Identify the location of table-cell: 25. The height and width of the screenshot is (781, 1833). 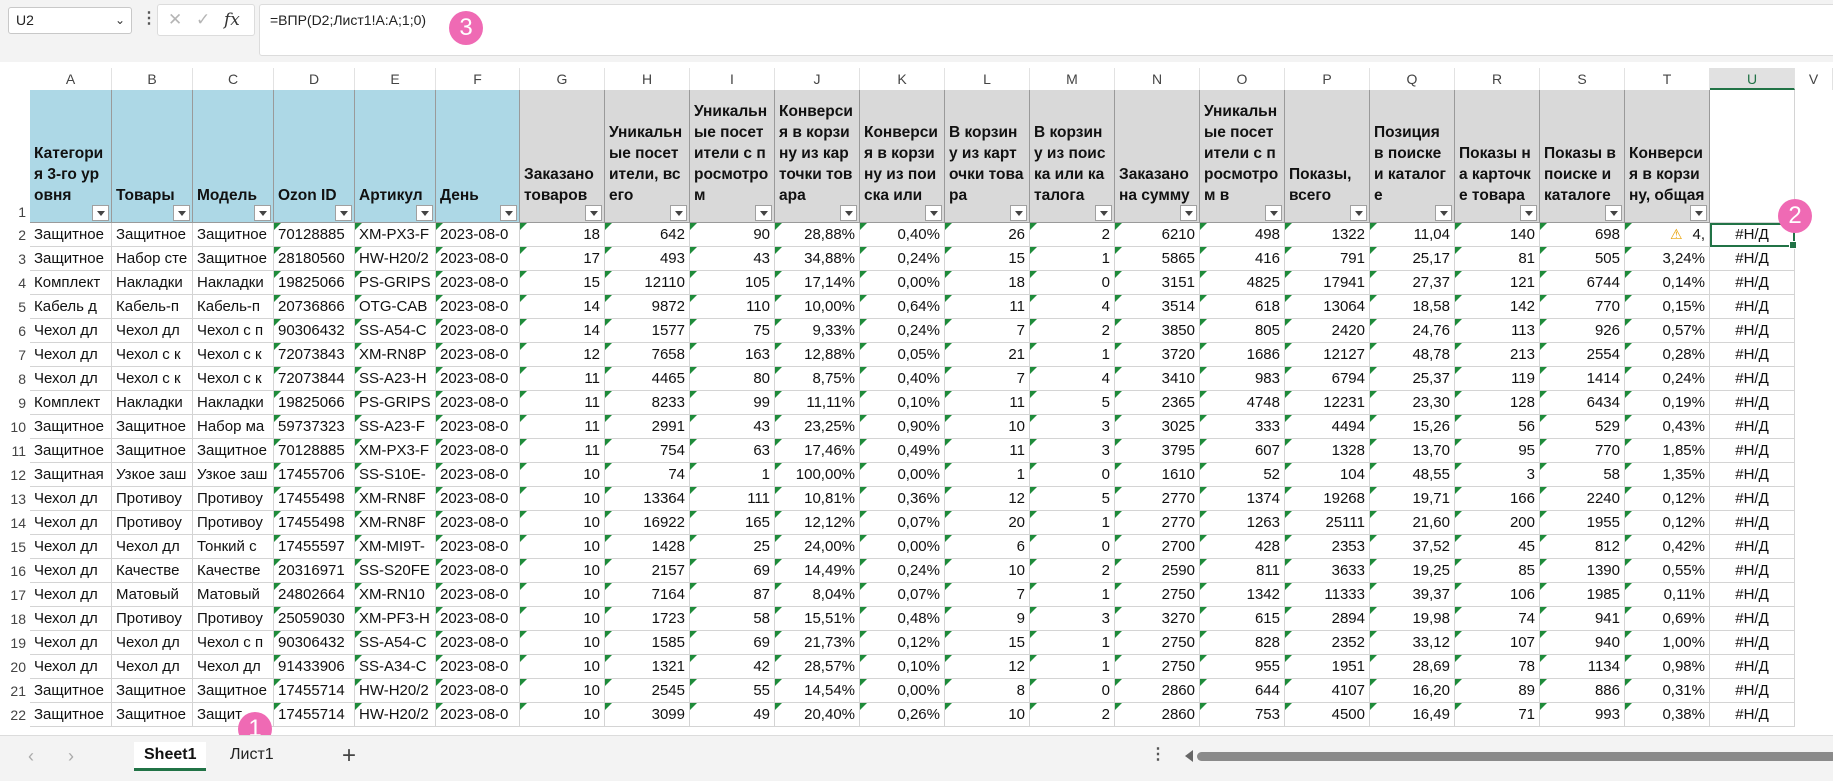
(732, 547).